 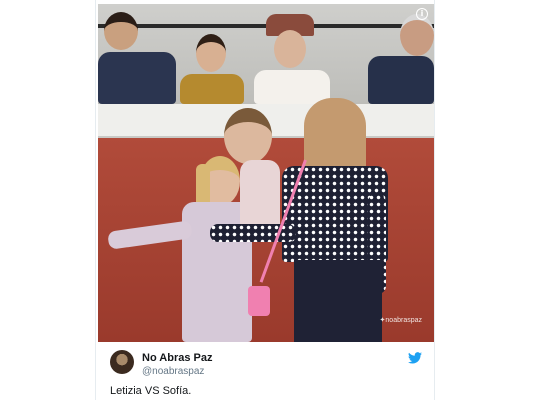 I want to click on author-handle: @noabraspaz, so click(x=173, y=371).